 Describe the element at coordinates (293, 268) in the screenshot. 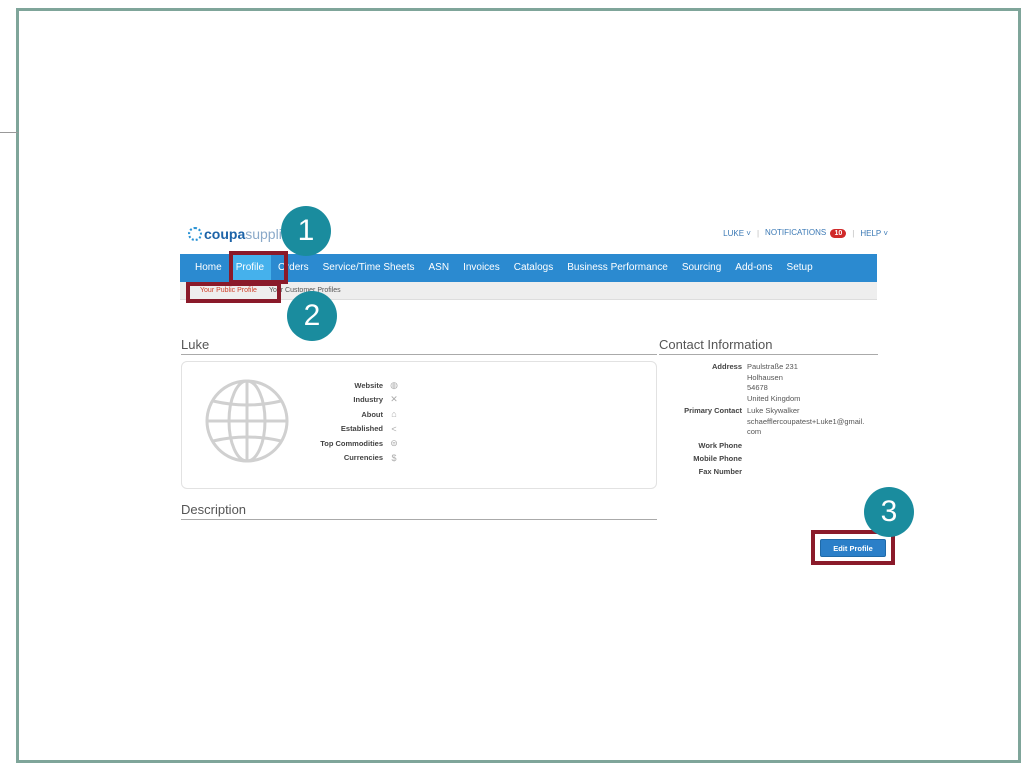

I see `nav-orders: Orders` at that location.